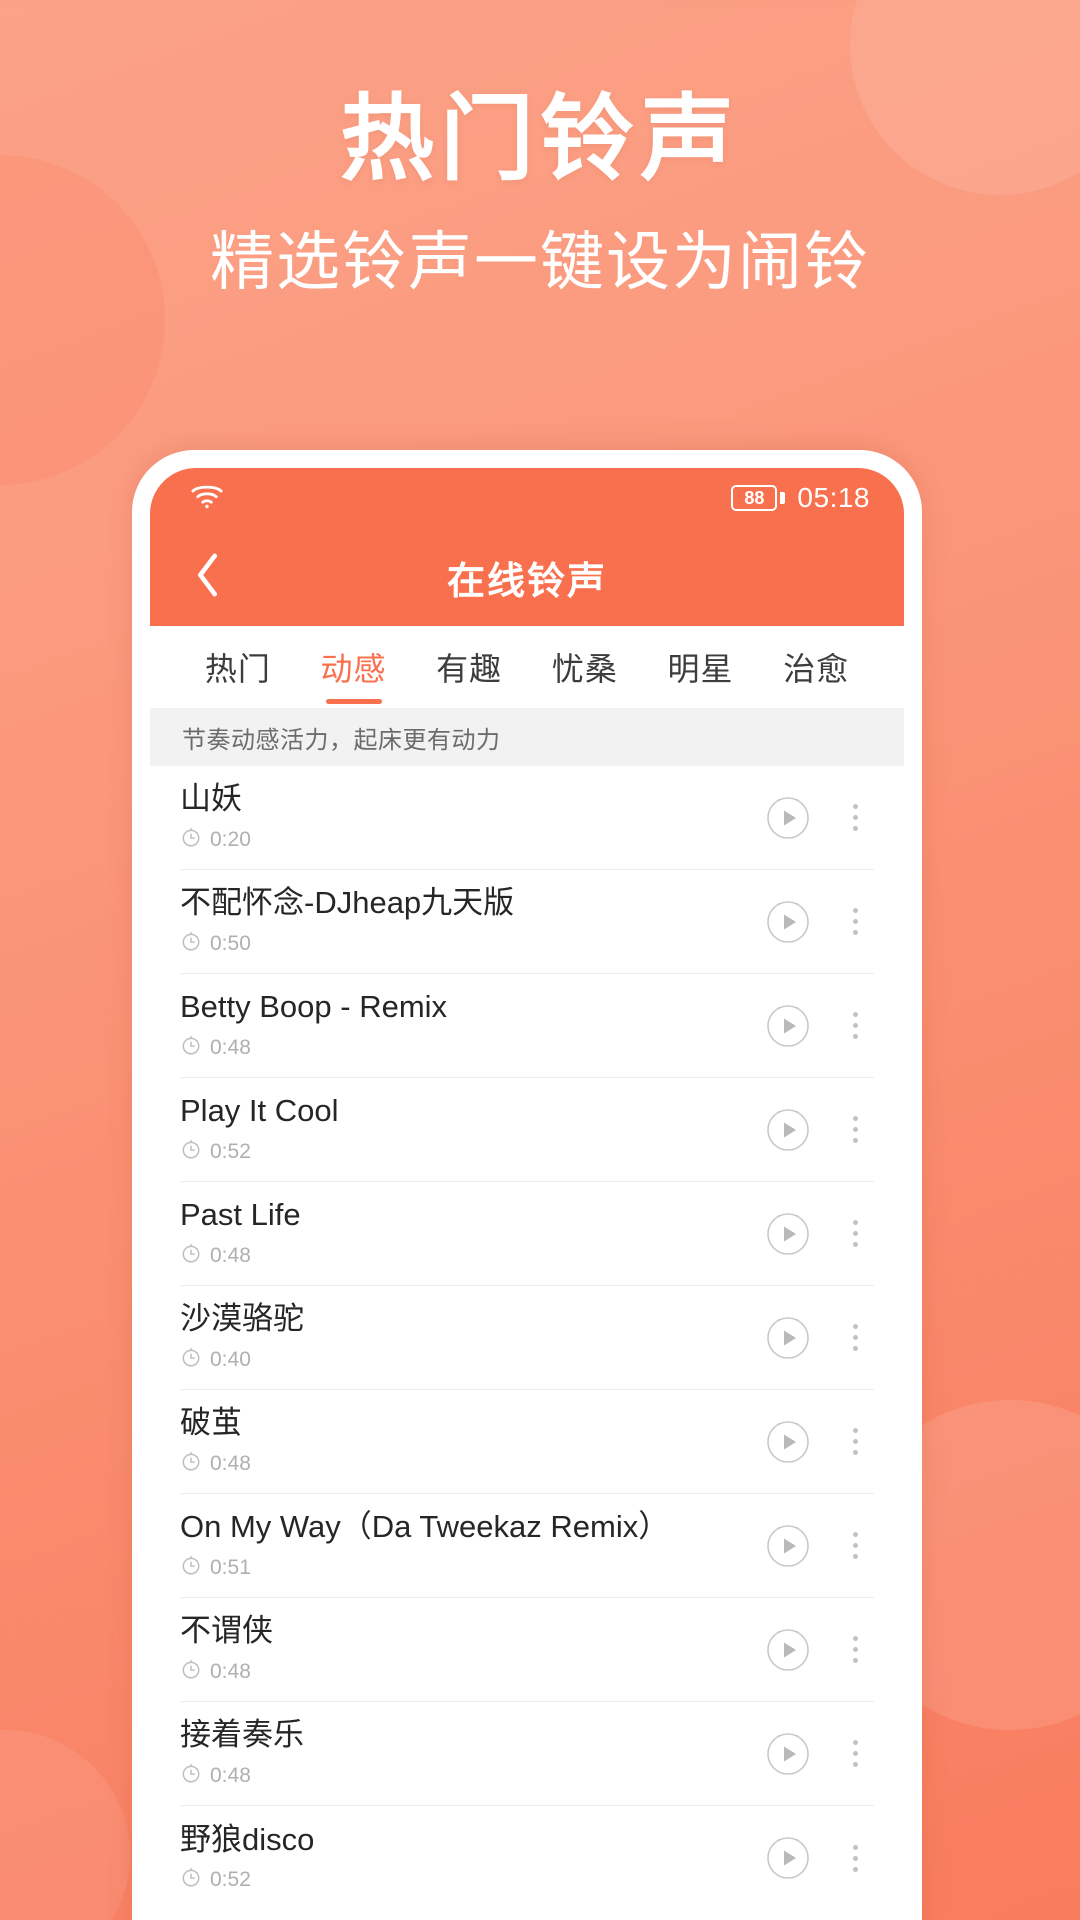  I want to click on table-row: 野狼disco 0:52, so click(527, 1858).